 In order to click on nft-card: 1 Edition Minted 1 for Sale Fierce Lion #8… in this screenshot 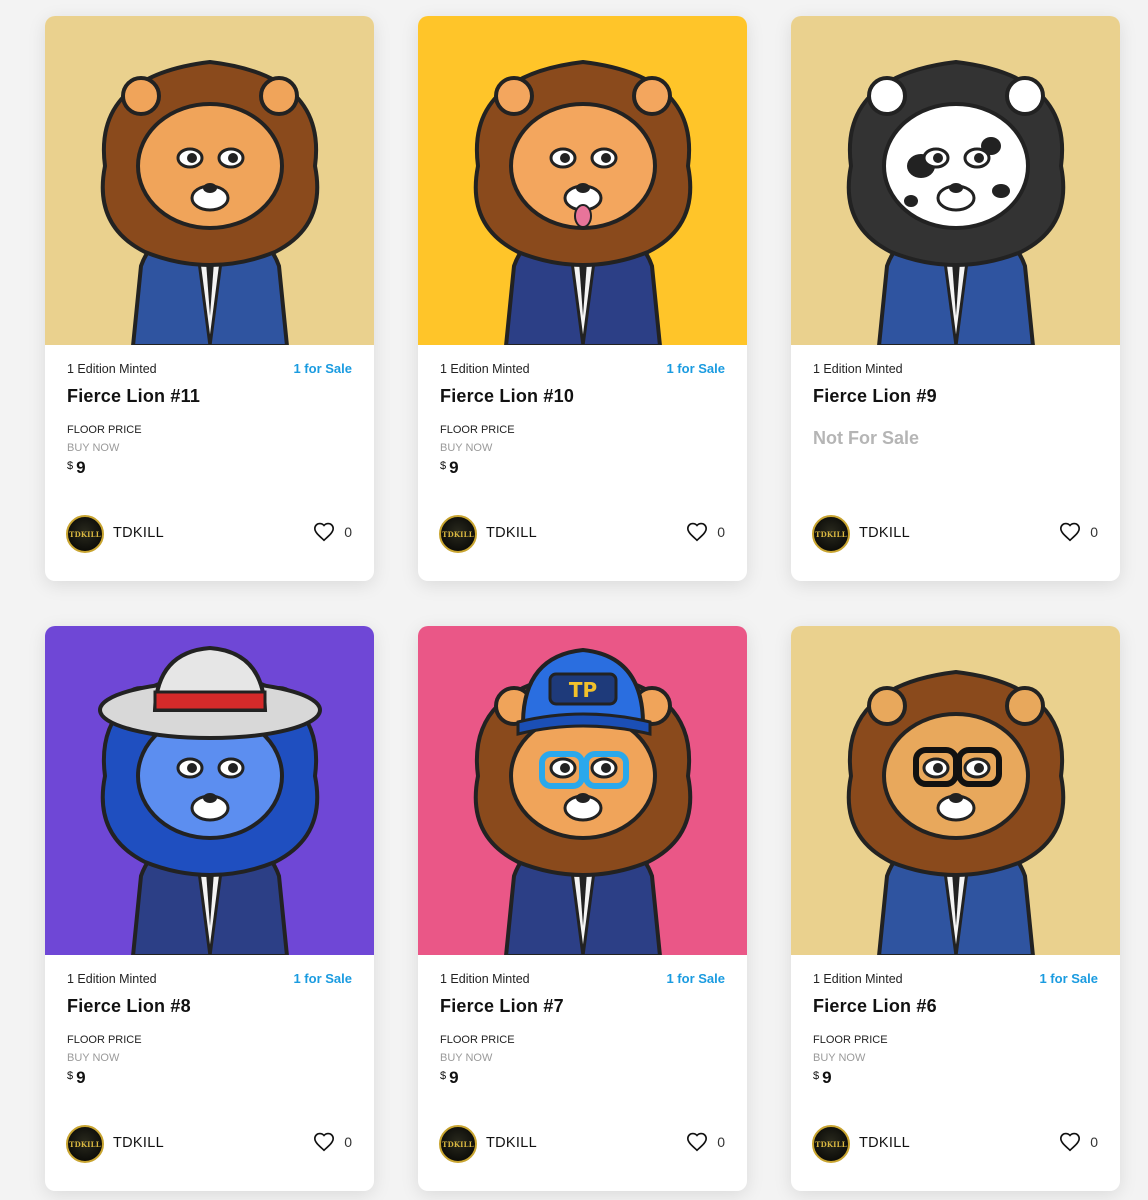, I will do `click(209, 908)`.